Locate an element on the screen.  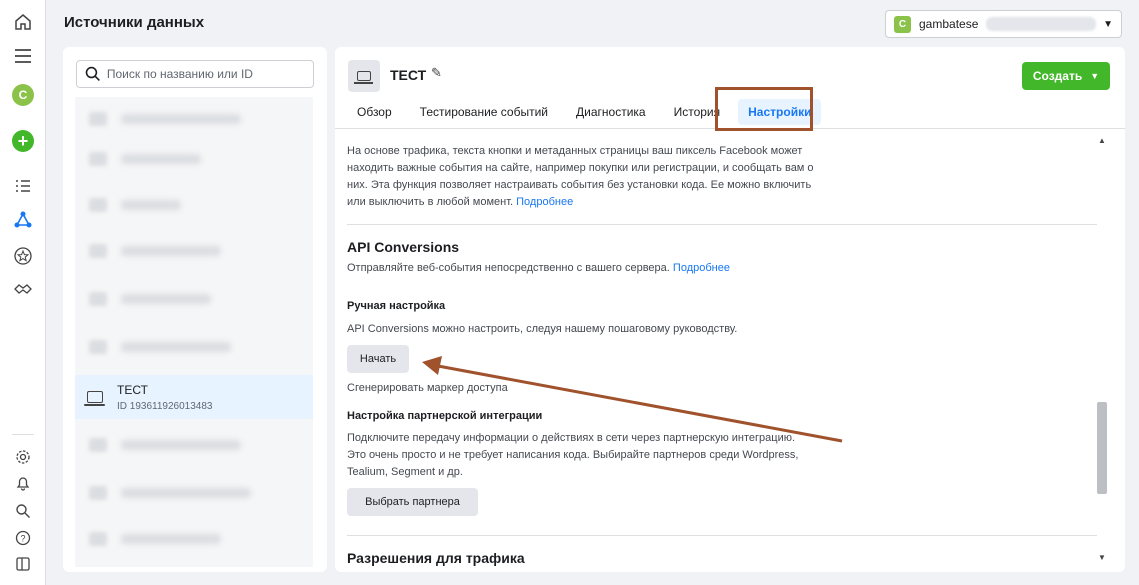
account-badge: C is located at coordinates (902, 24).